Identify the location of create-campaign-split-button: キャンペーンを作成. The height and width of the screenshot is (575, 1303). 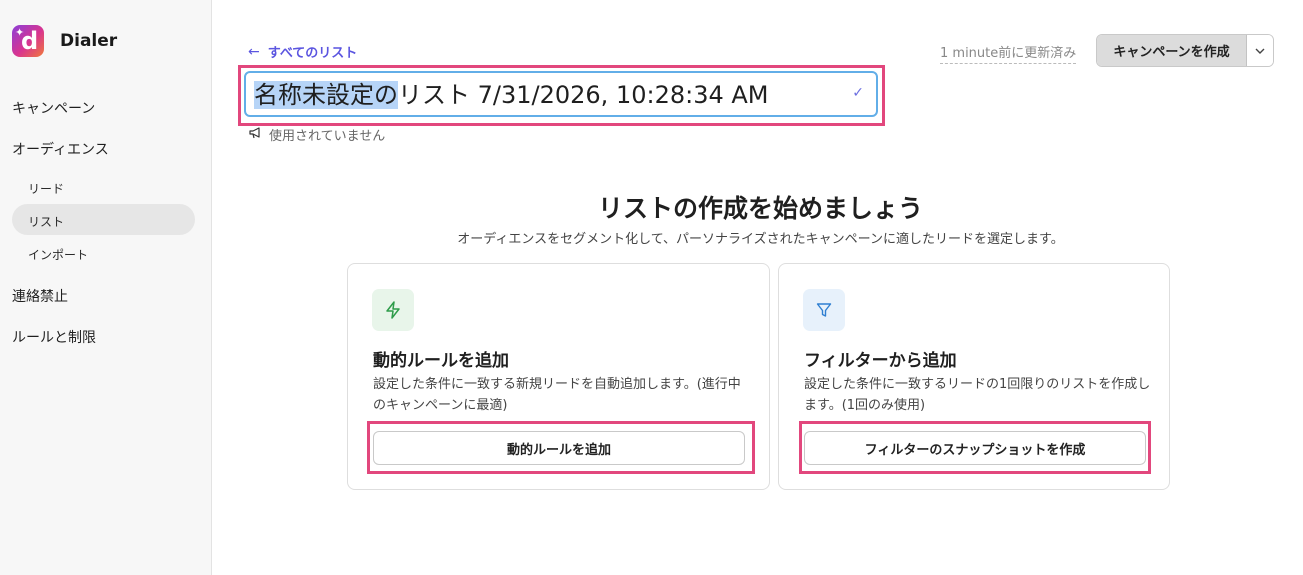
(1185, 50).